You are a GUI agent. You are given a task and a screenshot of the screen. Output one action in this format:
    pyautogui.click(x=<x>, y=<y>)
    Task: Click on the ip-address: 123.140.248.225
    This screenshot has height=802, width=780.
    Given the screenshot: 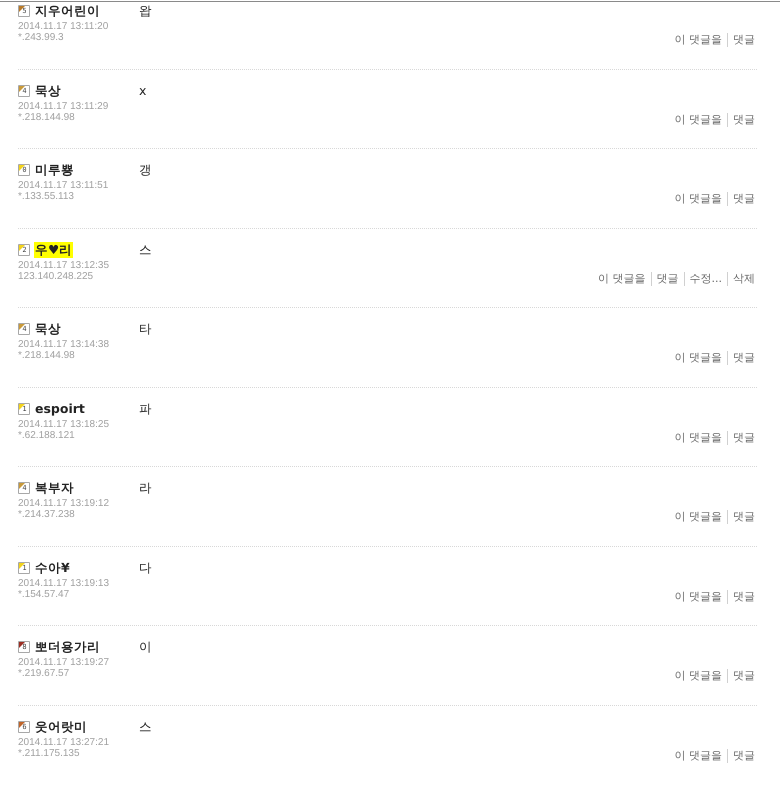 What is the action you would take?
    pyautogui.click(x=56, y=276)
    